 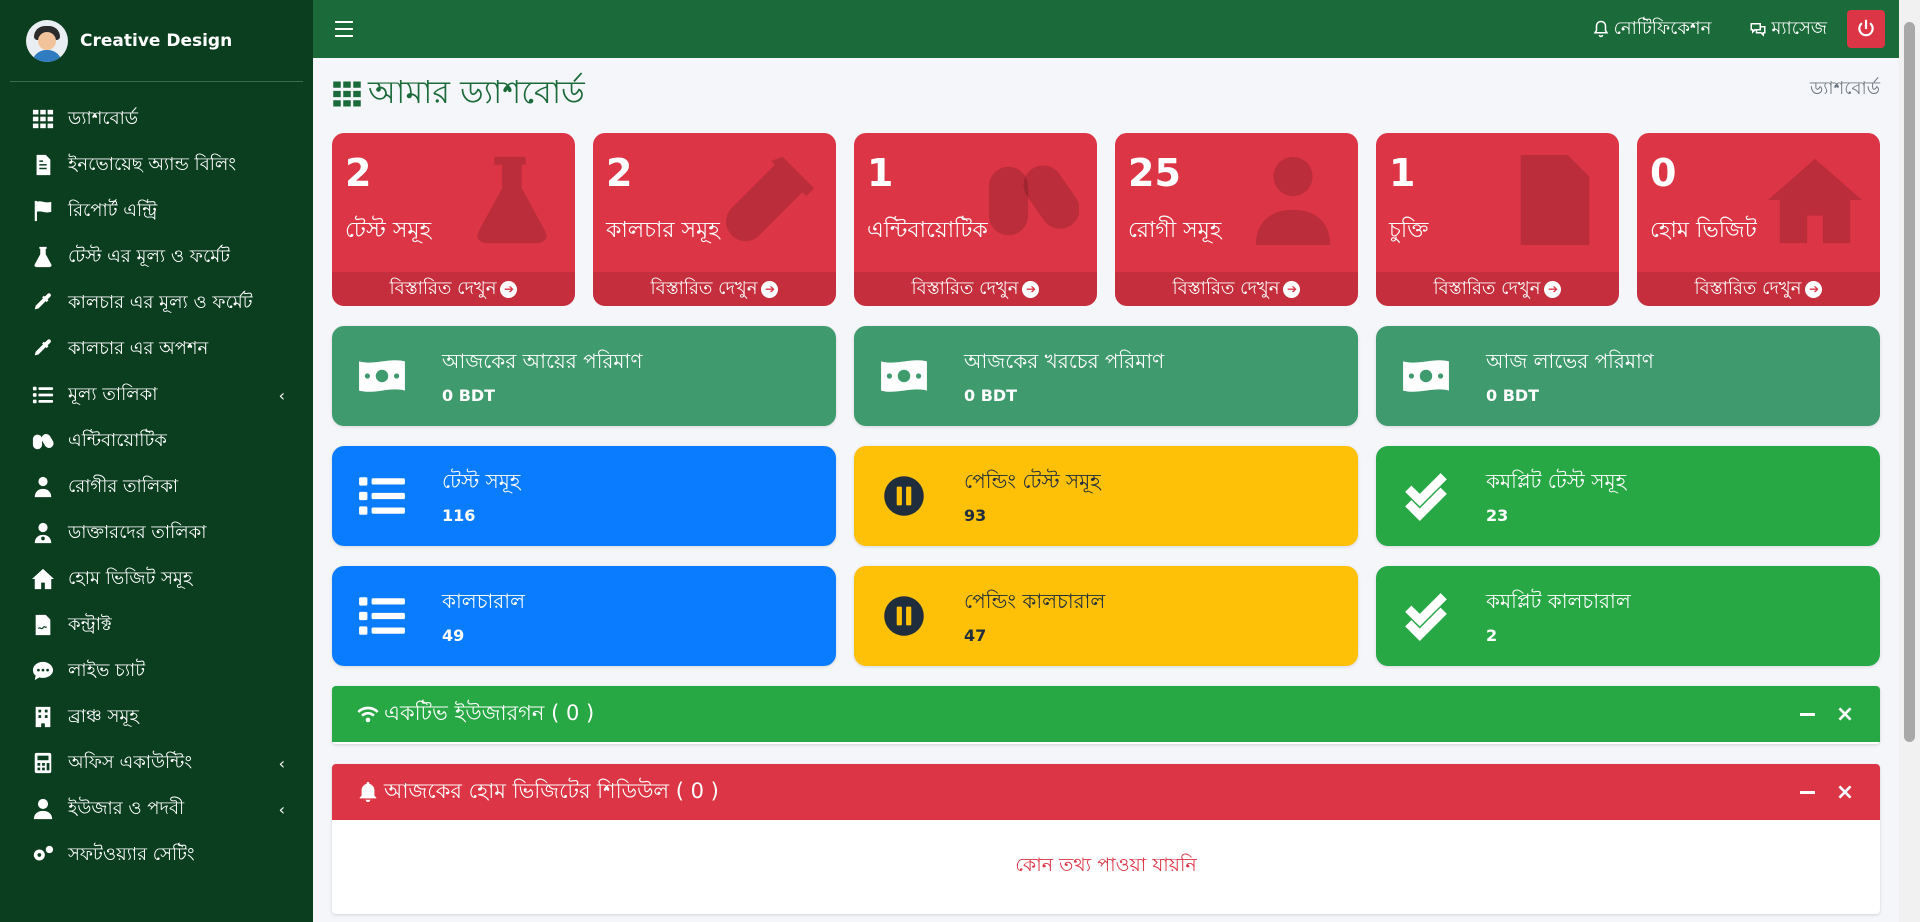 I want to click on minus-icon, so click(x=1807, y=714).